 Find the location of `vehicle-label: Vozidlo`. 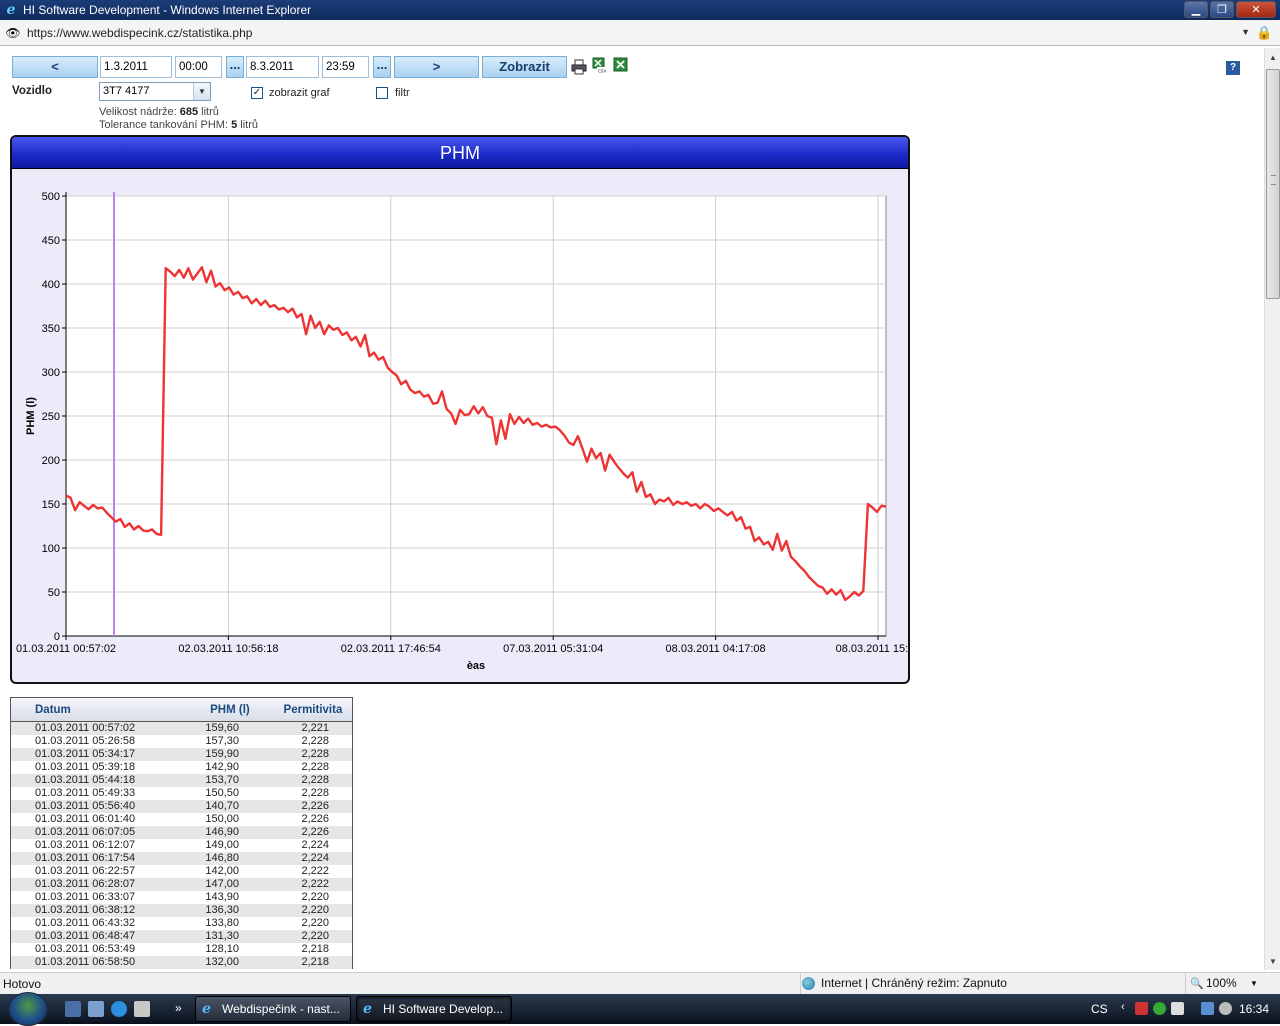

vehicle-label: Vozidlo is located at coordinates (32, 91).